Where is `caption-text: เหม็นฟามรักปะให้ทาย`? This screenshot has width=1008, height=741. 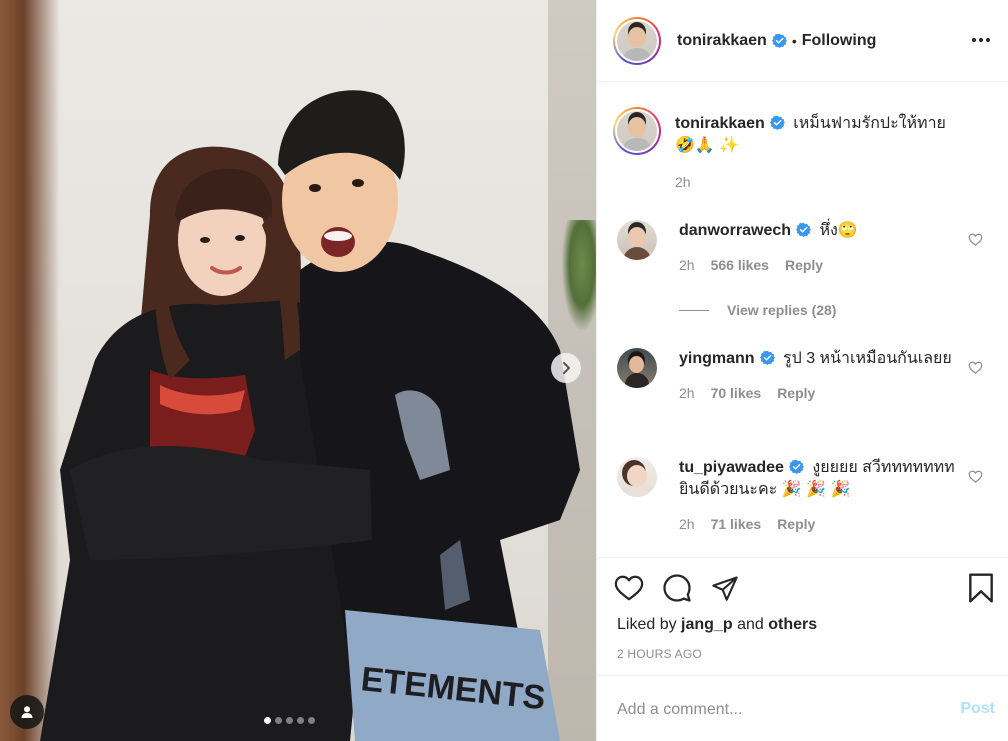 caption-text: เหม็นฟามรักปะให้ทาย is located at coordinates (869, 123).